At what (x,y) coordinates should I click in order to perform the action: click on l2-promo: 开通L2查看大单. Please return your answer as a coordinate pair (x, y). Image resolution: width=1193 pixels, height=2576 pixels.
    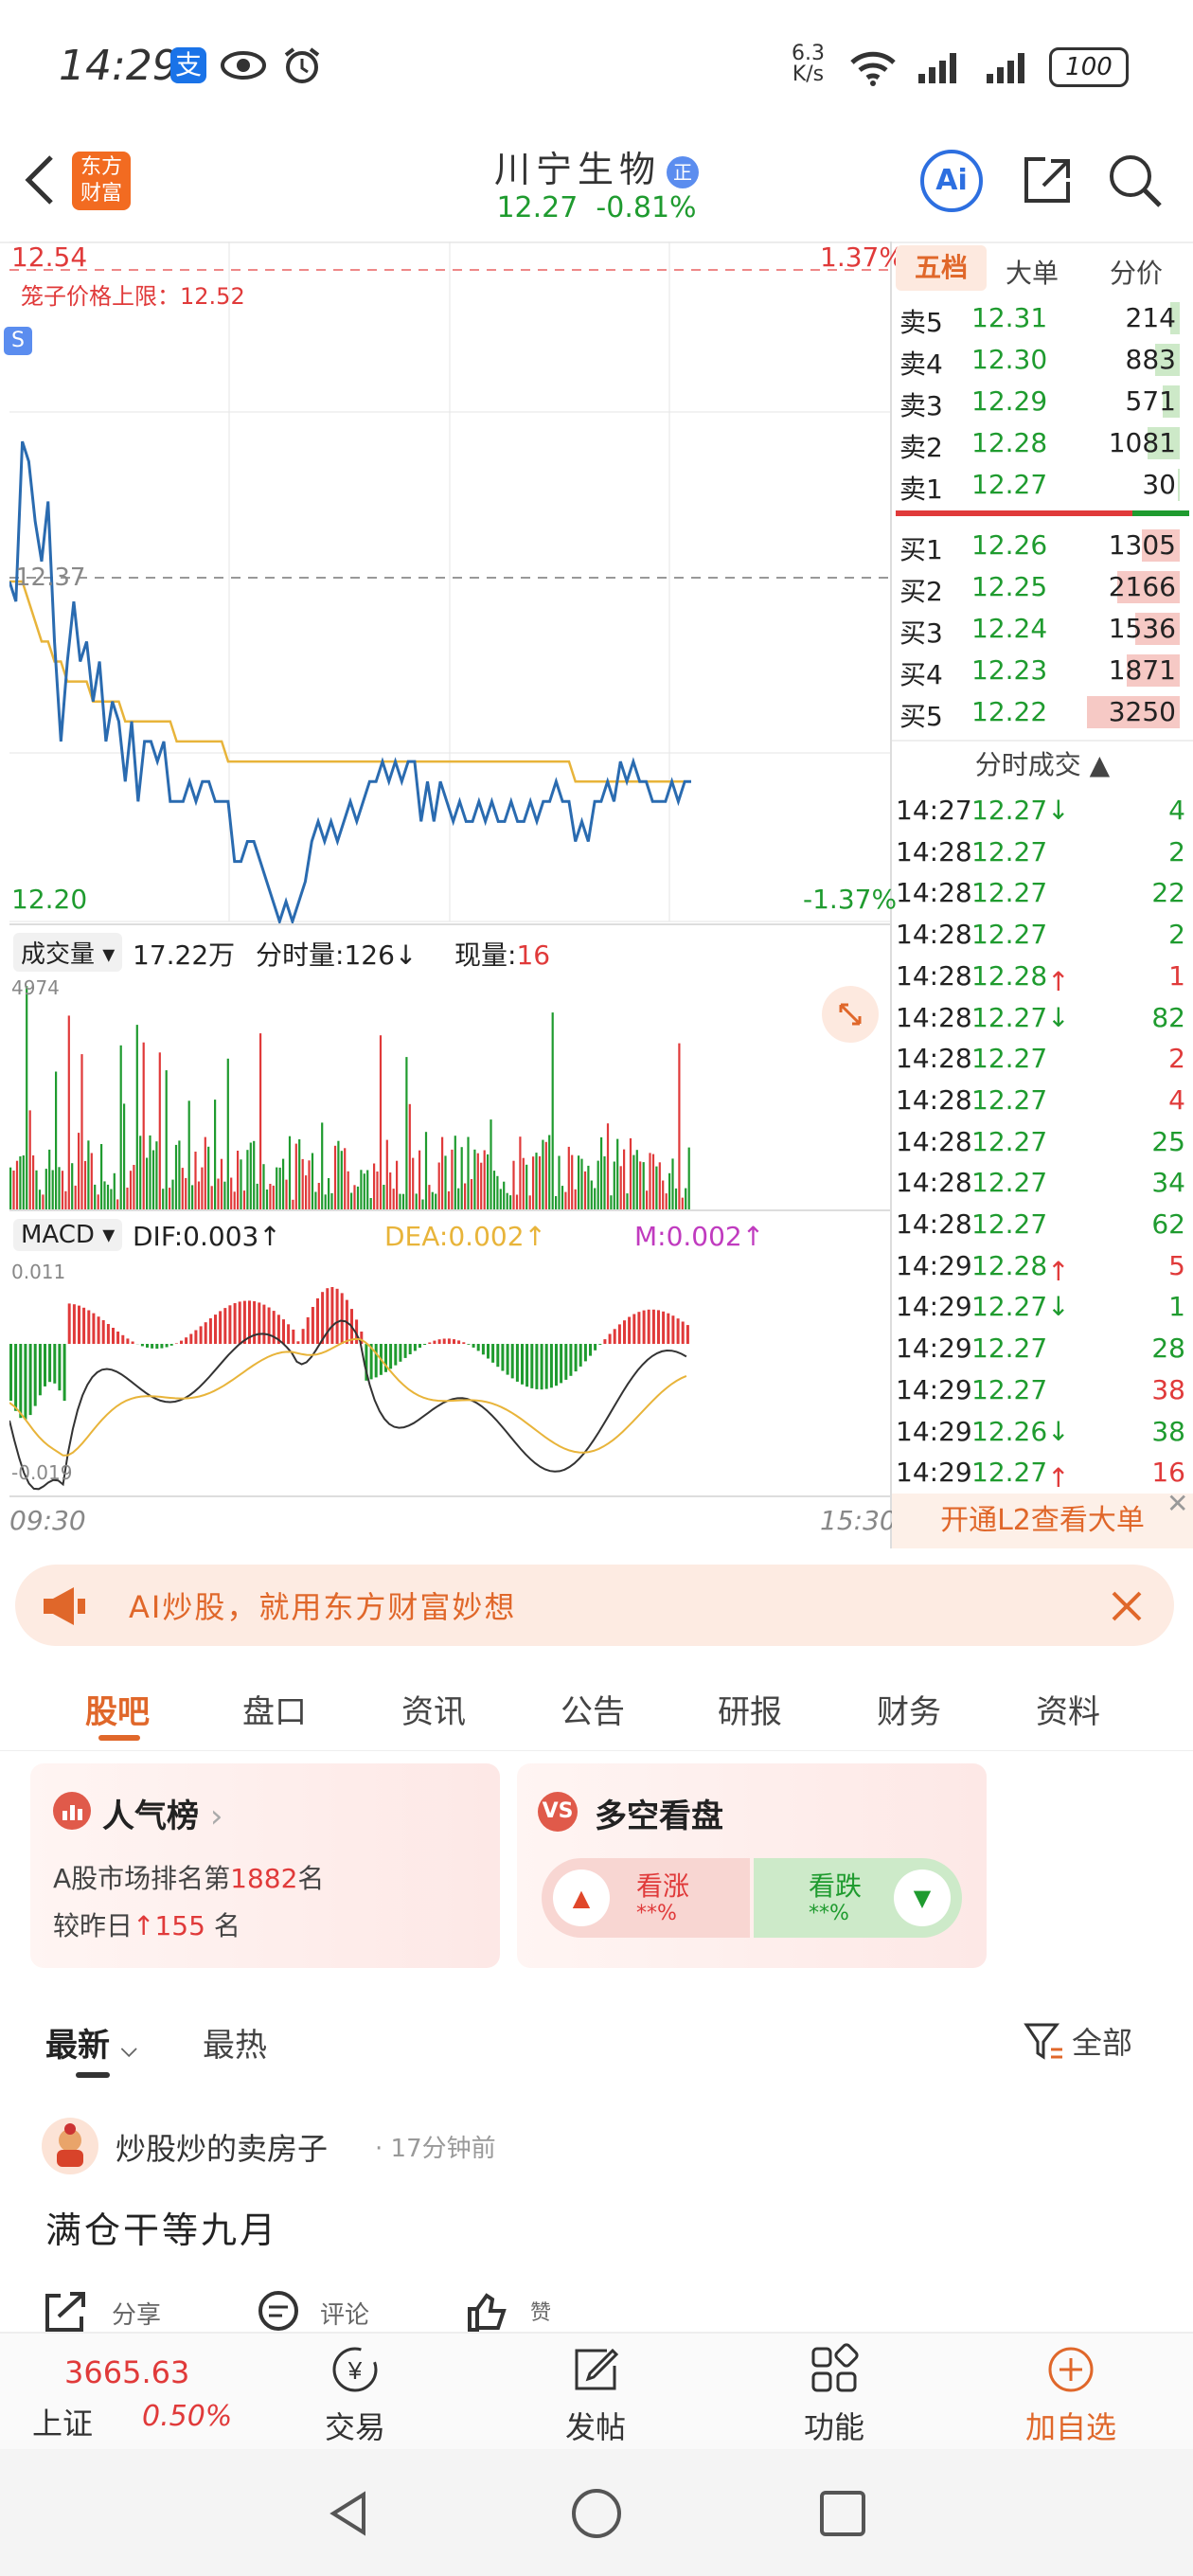
    Looking at the image, I should click on (1042, 1521).